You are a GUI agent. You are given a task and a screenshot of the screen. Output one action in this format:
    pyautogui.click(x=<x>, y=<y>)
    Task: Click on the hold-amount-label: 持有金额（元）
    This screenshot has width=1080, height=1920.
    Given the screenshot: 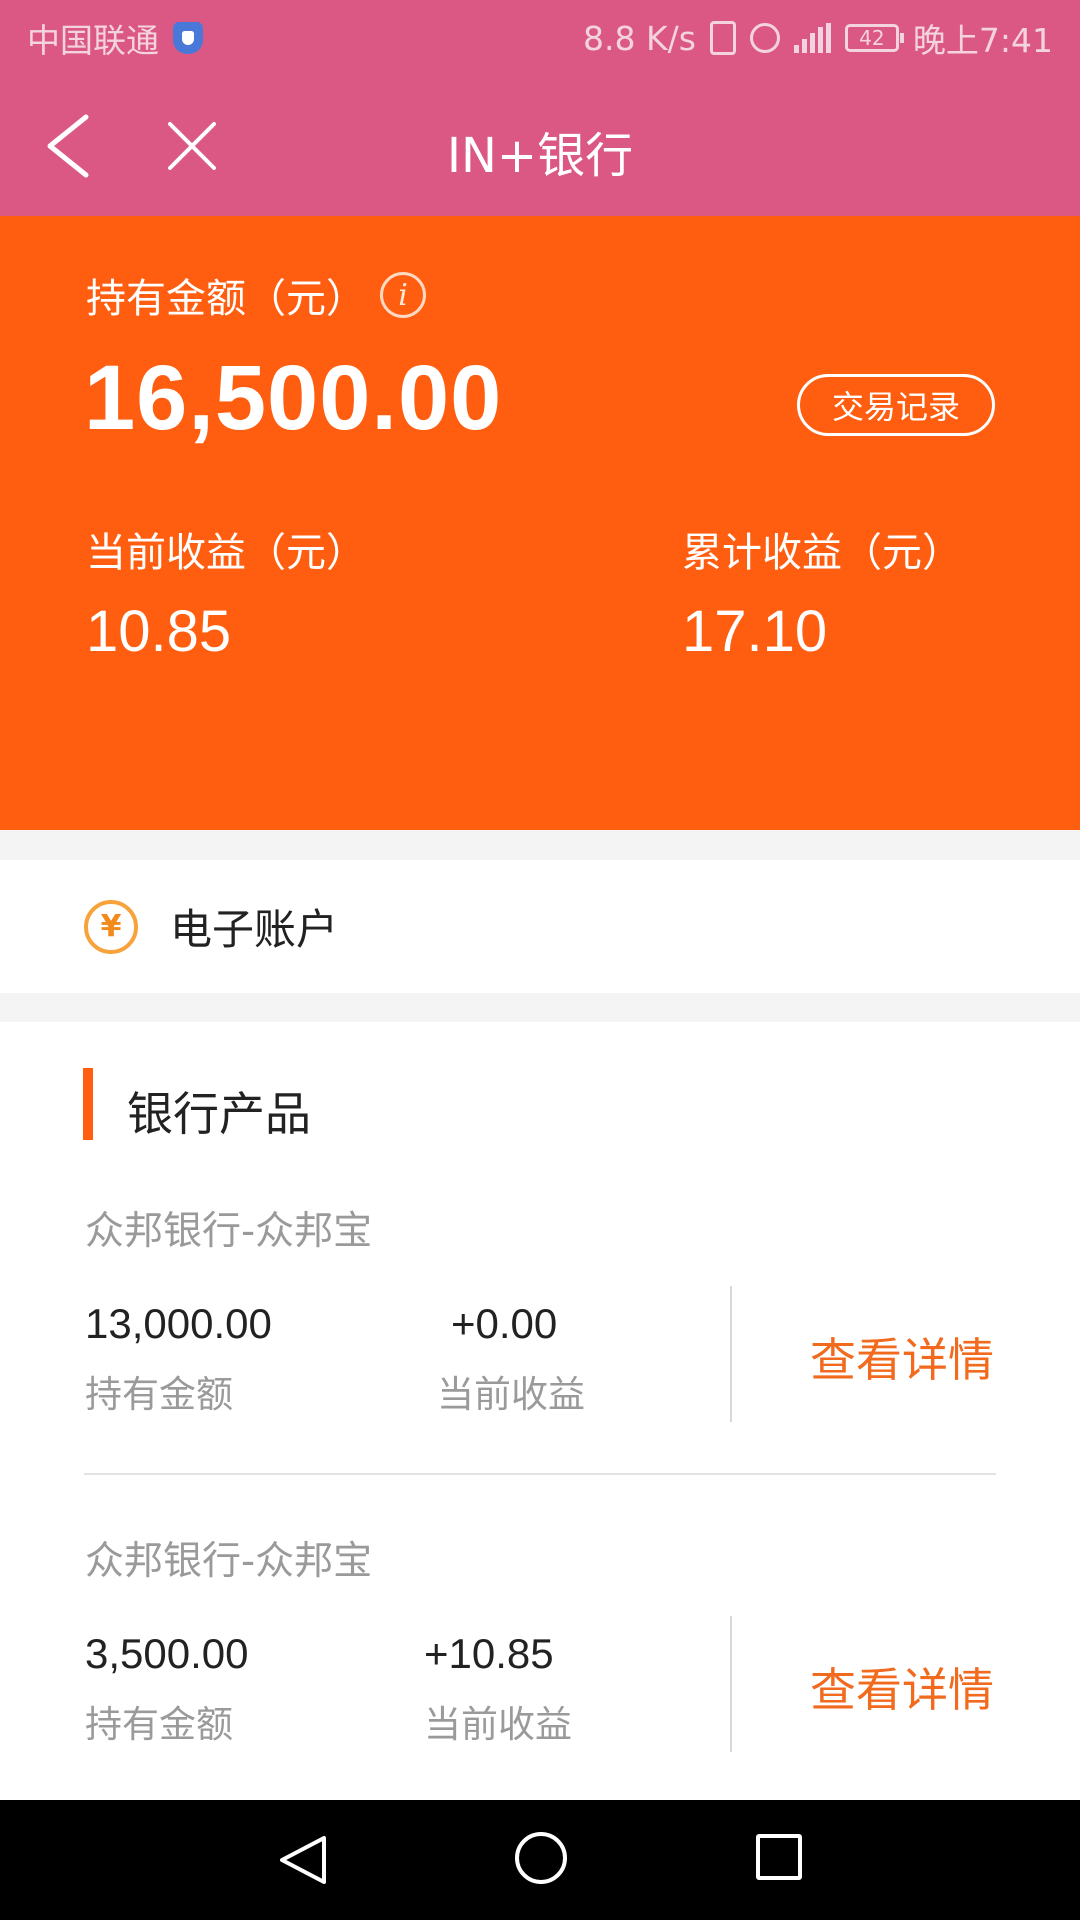 What is the action you would take?
    pyautogui.click(x=226, y=299)
    